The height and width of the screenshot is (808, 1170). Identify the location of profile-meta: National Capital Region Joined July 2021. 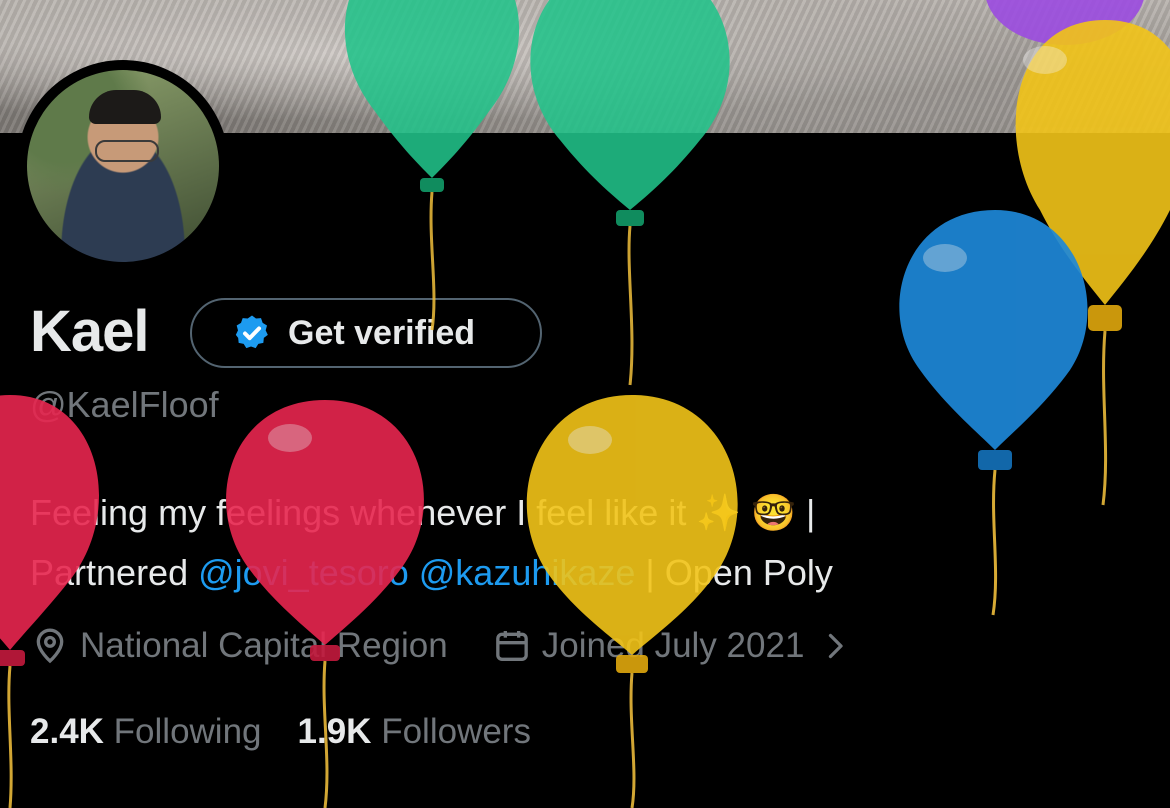
(460, 646).